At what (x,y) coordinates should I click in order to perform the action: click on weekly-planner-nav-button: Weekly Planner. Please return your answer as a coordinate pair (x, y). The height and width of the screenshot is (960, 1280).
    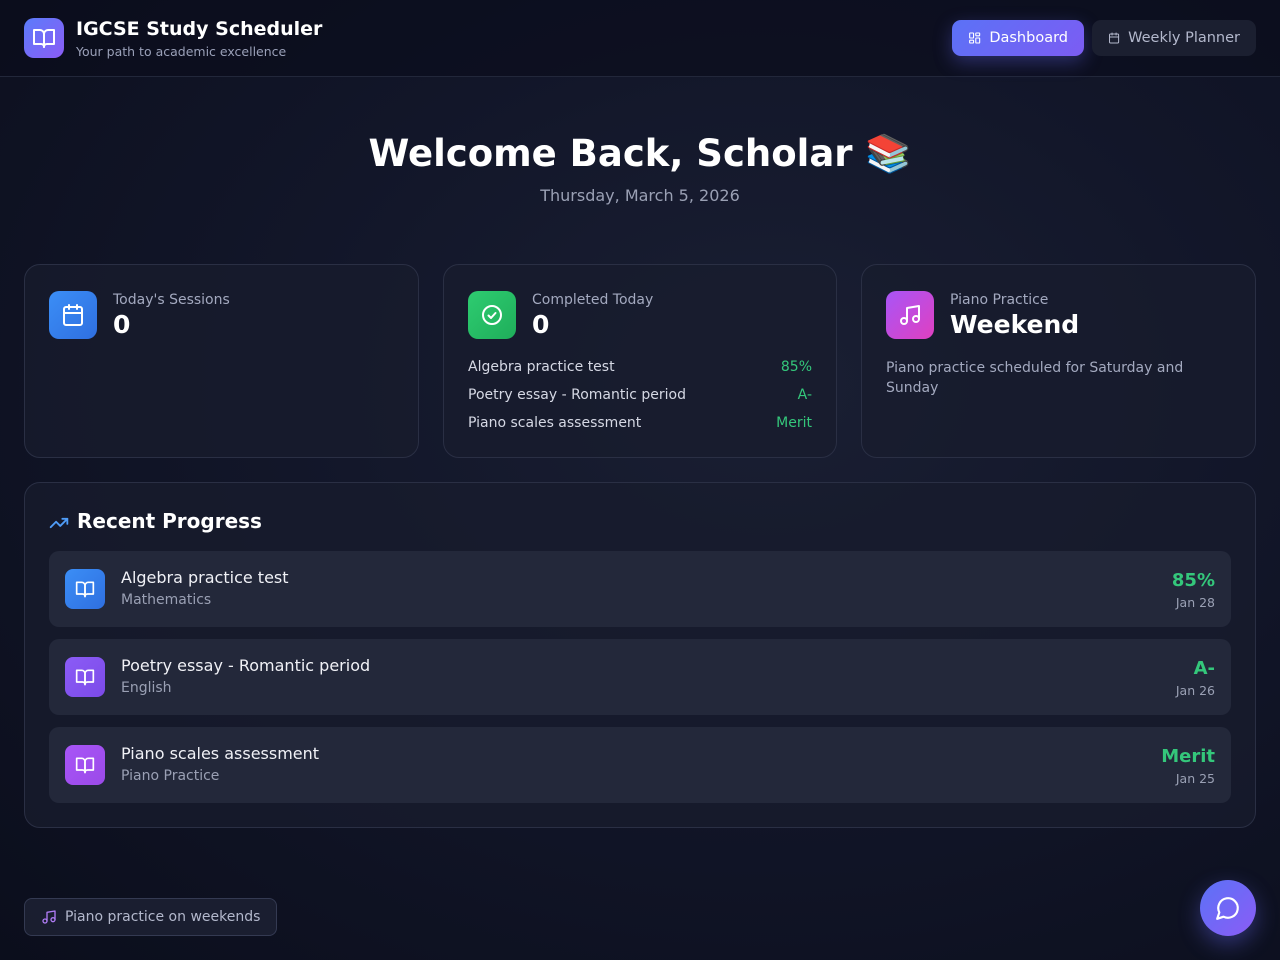
    Looking at the image, I should click on (1174, 38).